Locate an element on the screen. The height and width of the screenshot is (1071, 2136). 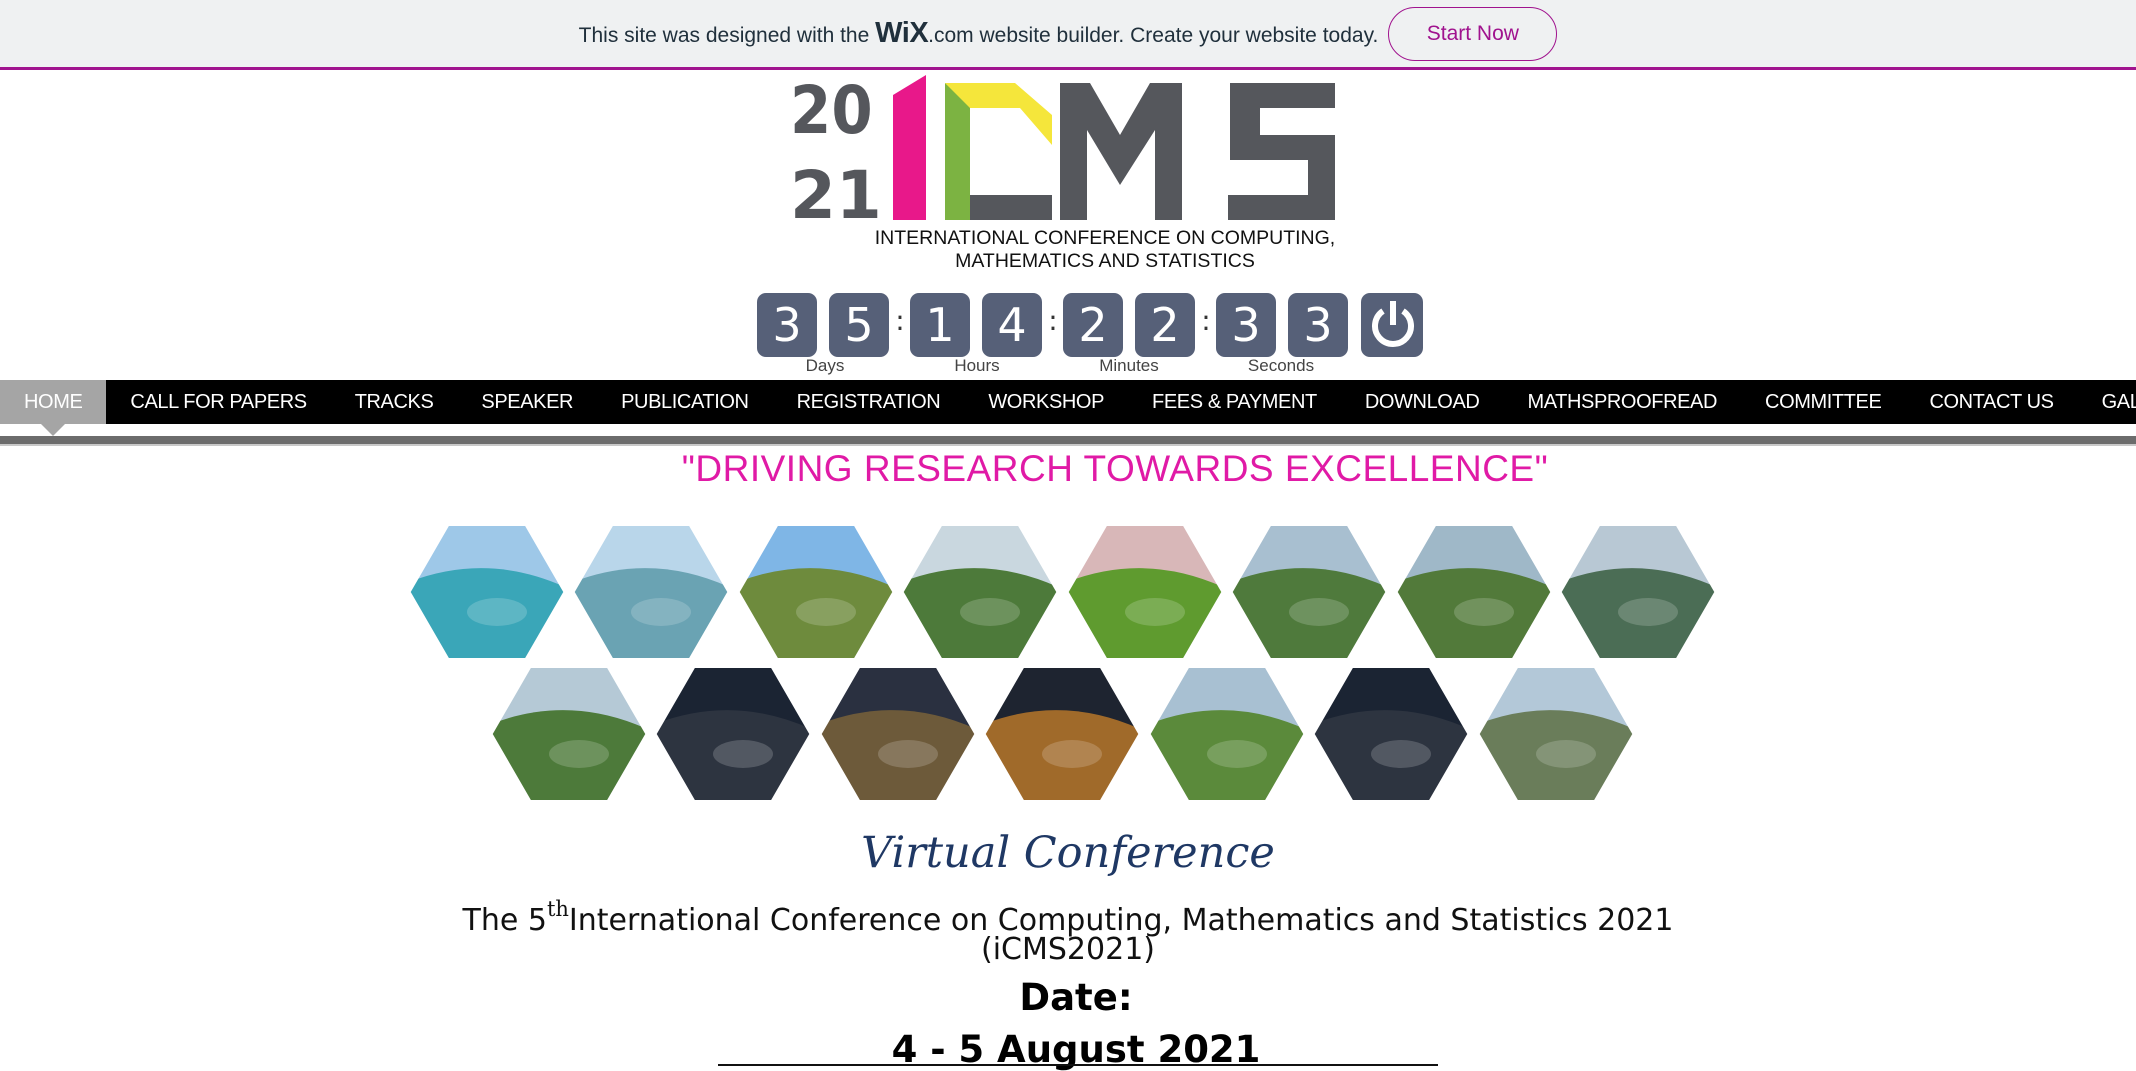
mountain-campus-photo is located at coordinates (1309, 592).